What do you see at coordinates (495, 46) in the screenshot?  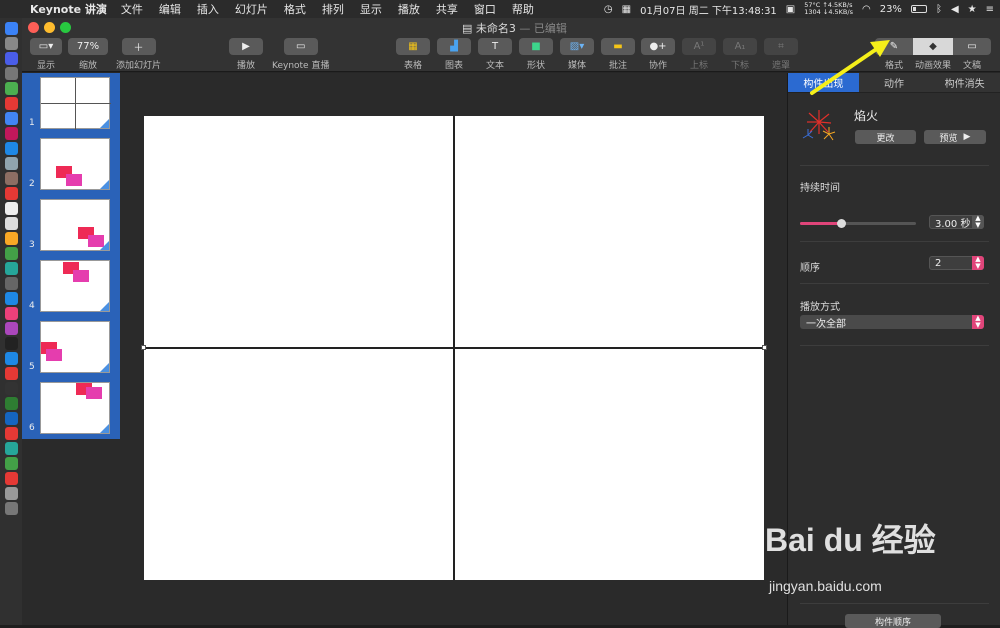 I see `text-icon: T` at bounding box center [495, 46].